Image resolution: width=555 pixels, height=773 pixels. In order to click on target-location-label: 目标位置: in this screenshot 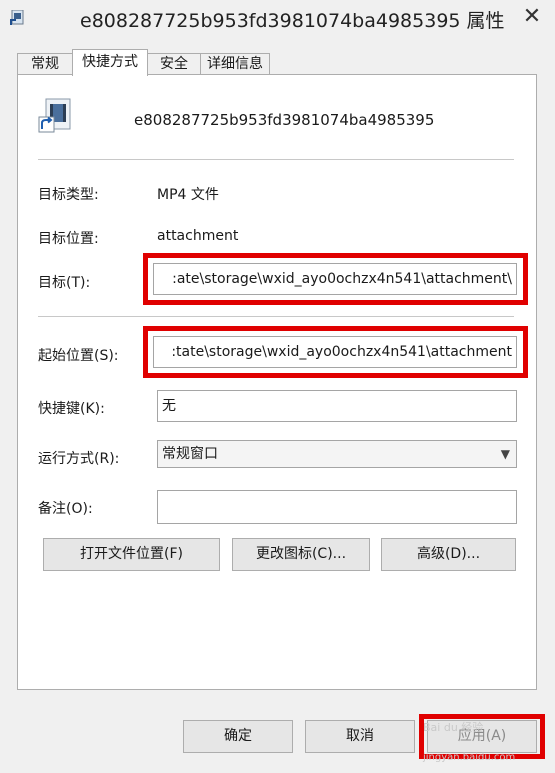, I will do `click(68, 239)`.